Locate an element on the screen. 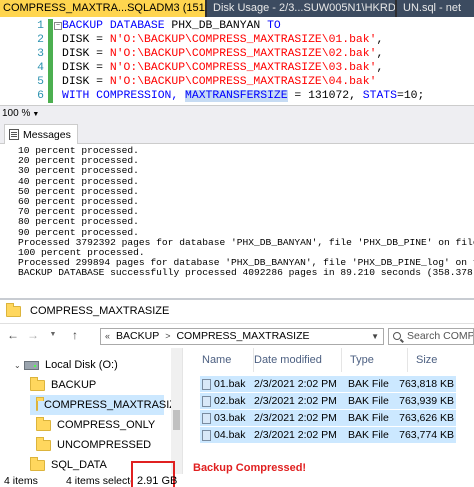 The image size is (474, 487). code-line: 1 − BACKUP DATABASE PHX_DB_BANYAN TO is located at coordinates (140, 26).